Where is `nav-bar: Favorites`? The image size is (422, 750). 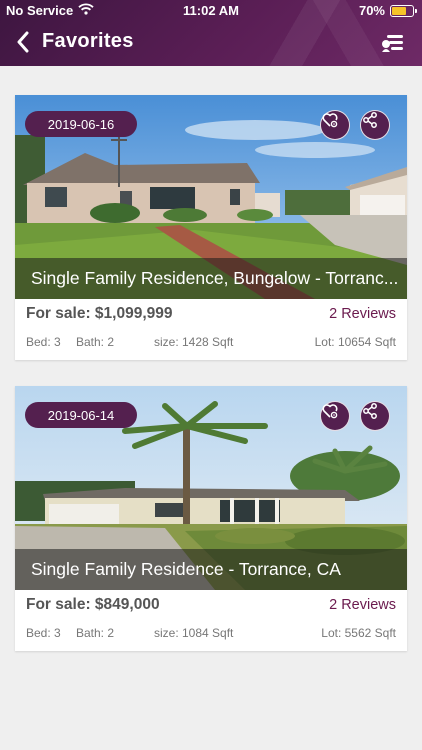
nav-bar: Favorites is located at coordinates (211, 44).